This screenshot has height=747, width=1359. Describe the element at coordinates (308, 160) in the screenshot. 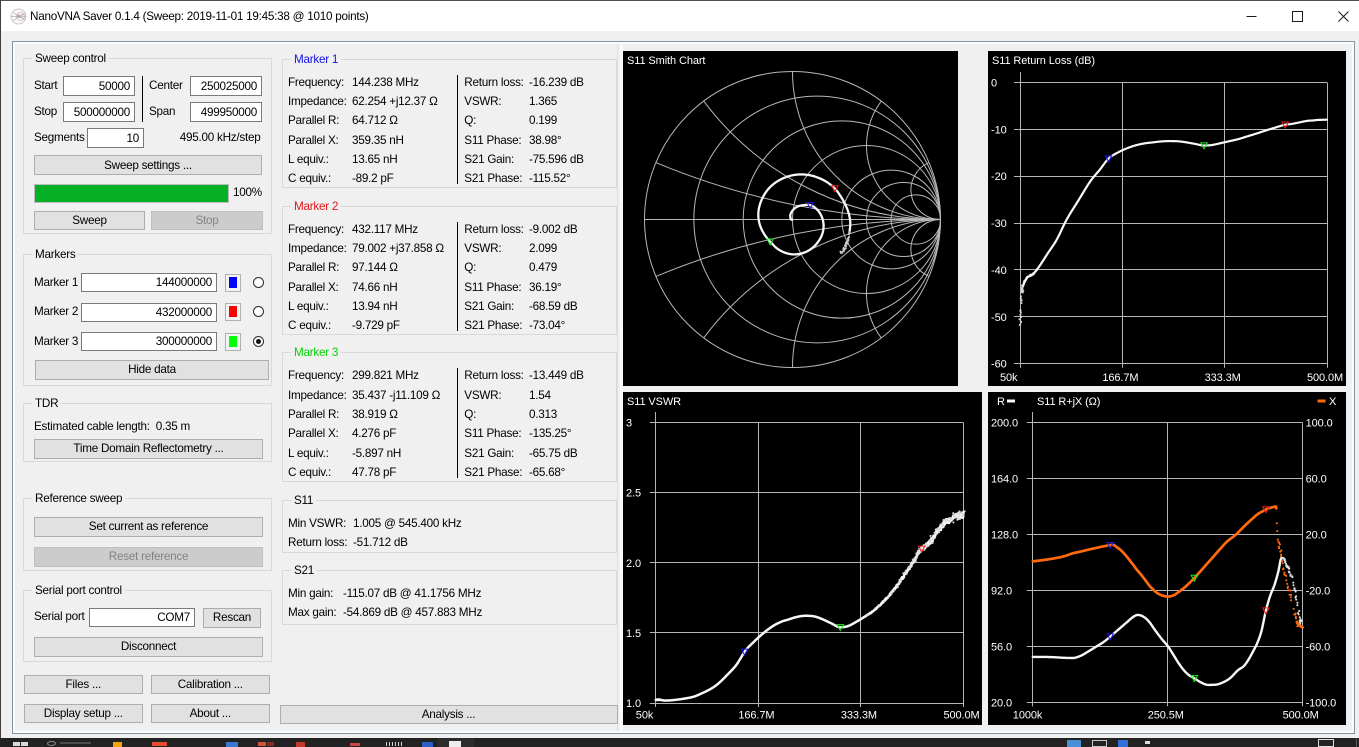

I see `m1-left-label: L equiv.:` at that location.